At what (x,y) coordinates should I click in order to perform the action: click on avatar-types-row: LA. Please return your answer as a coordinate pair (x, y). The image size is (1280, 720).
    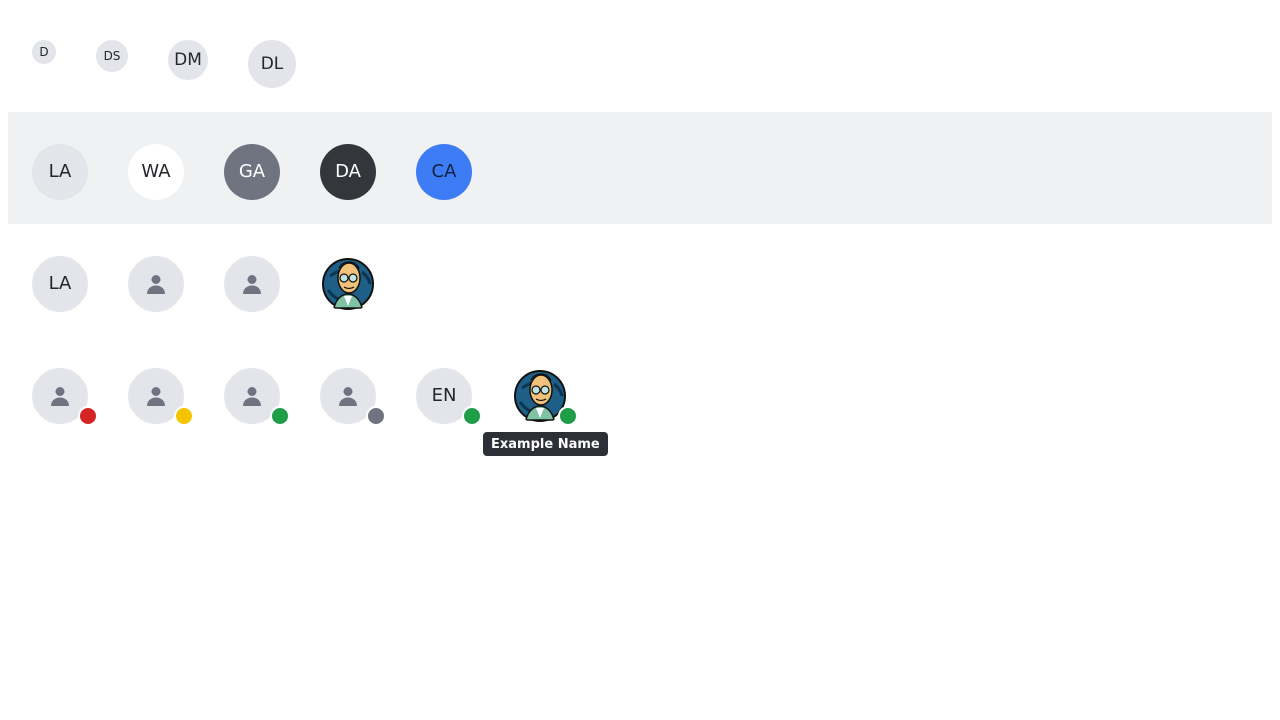
    Looking at the image, I should click on (640, 280).